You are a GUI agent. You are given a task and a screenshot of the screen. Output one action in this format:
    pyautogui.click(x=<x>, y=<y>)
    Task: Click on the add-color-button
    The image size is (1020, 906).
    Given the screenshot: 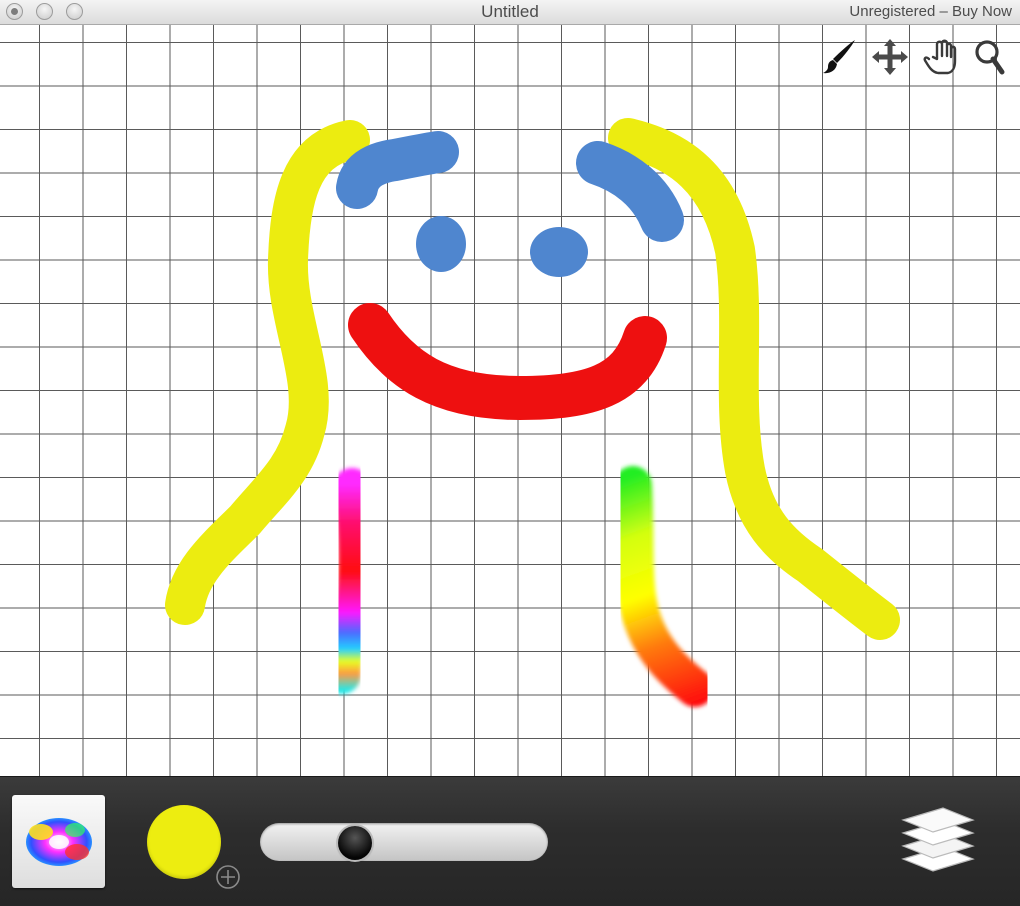 What is the action you would take?
    pyautogui.click(x=228, y=877)
    